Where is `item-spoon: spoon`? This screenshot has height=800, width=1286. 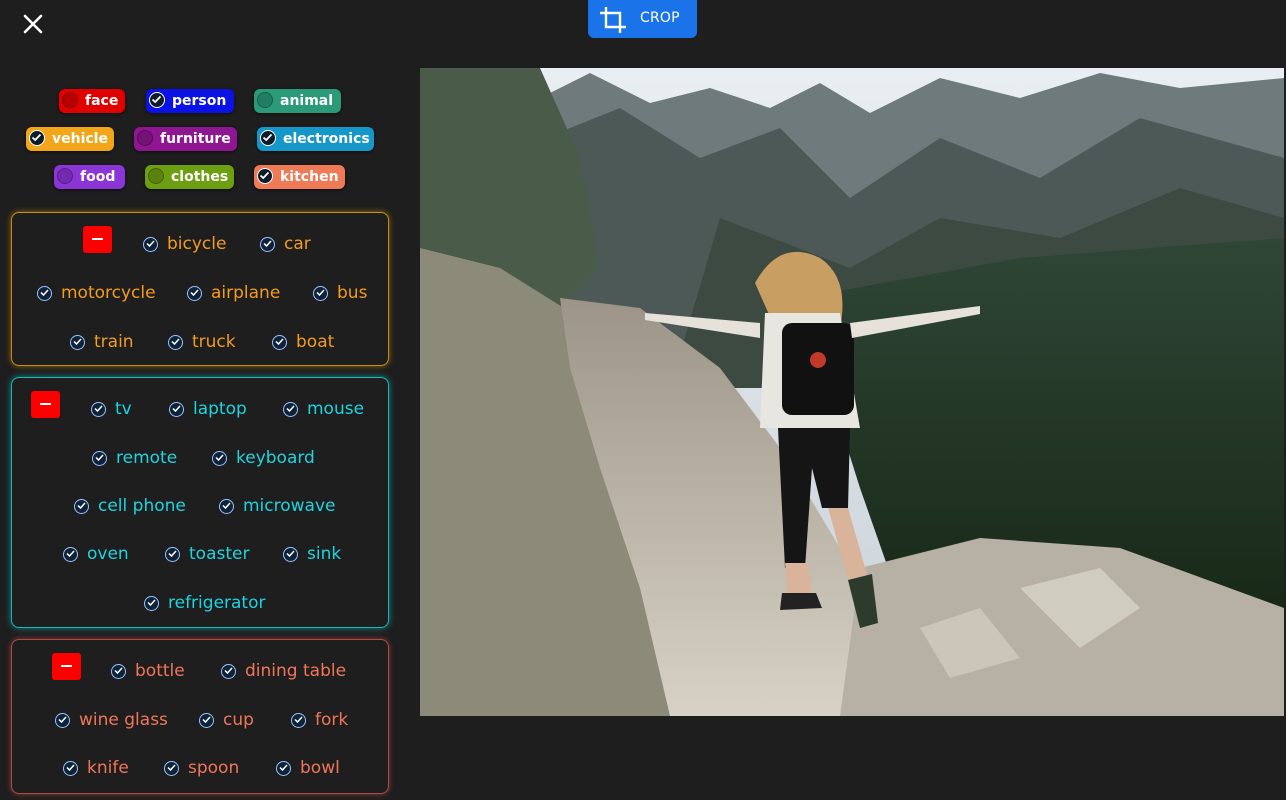 item-spoon: spoon is located at coordinates (201, 768).